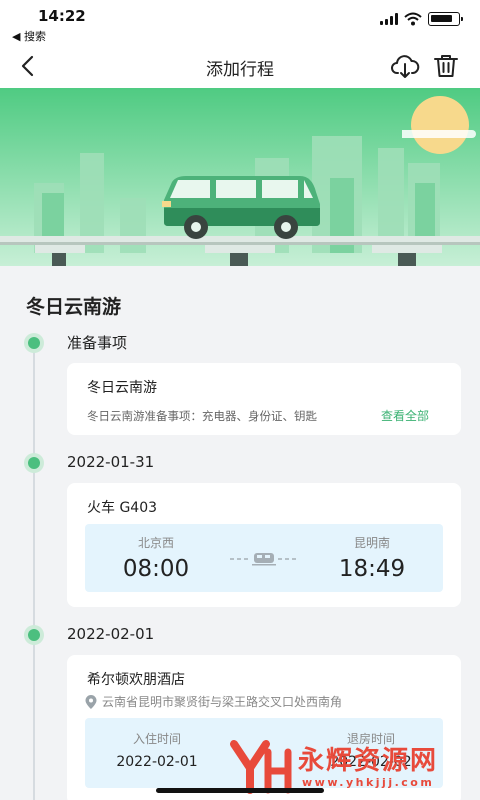 Image resolution: width=480 pixels, height=800 pixels. I want to click on status-time: 14:22, so click(62, 16).